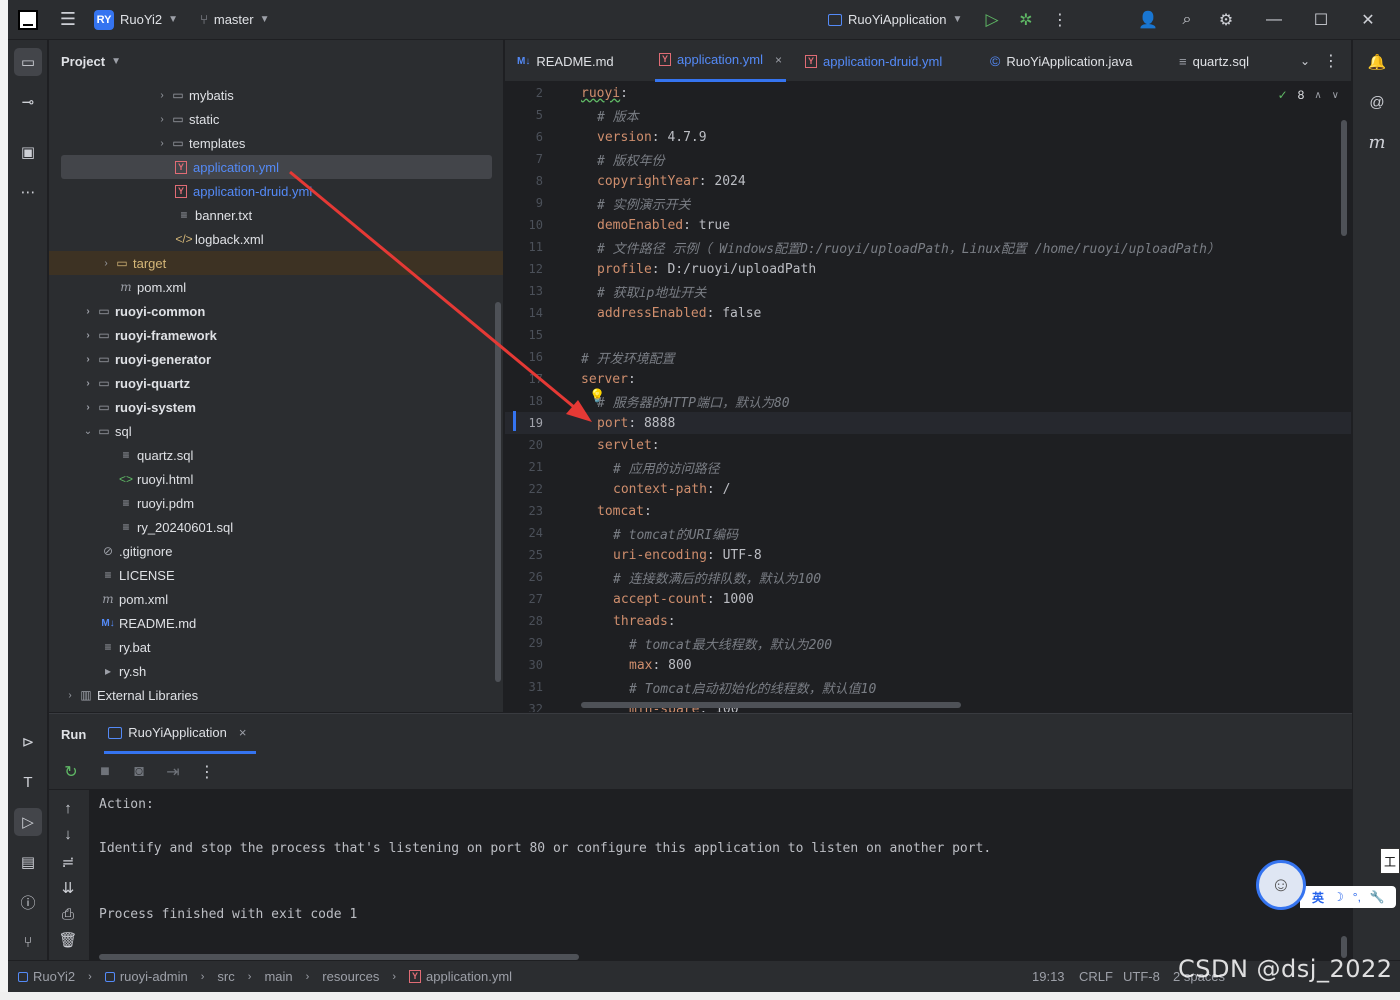  What do you see at coordinates (68, 888) in the screenshot?
I see `scroll-to-end-icon: ⇊` at bounding box center [68, 888].